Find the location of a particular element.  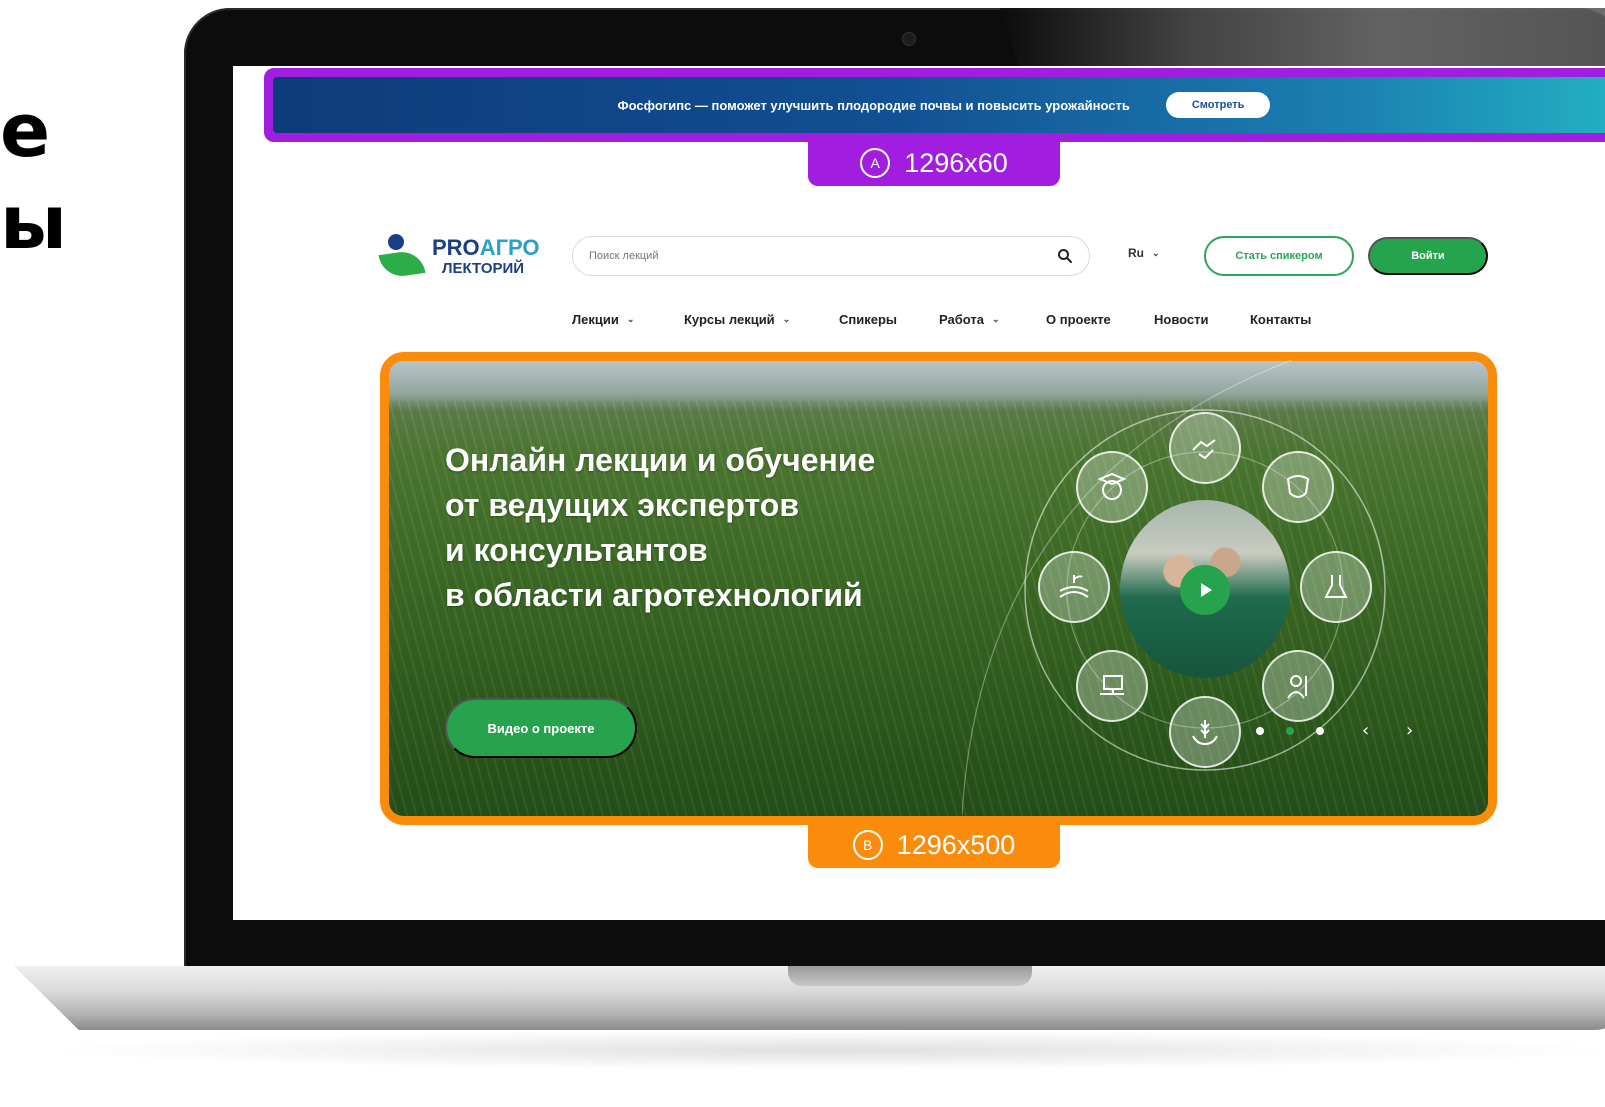

lid-glare is located at coordinates (1302, 37).